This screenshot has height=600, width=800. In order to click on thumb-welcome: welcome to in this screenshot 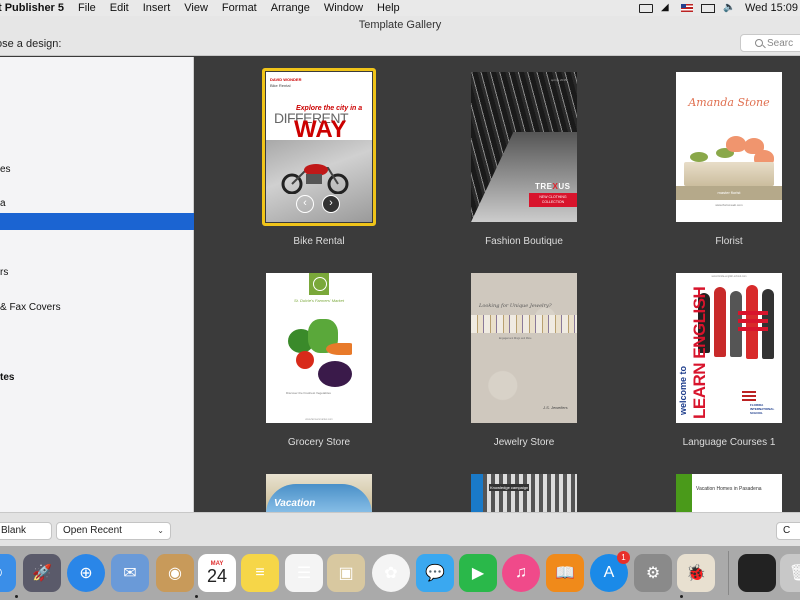, I will do `click(683, 390)`.